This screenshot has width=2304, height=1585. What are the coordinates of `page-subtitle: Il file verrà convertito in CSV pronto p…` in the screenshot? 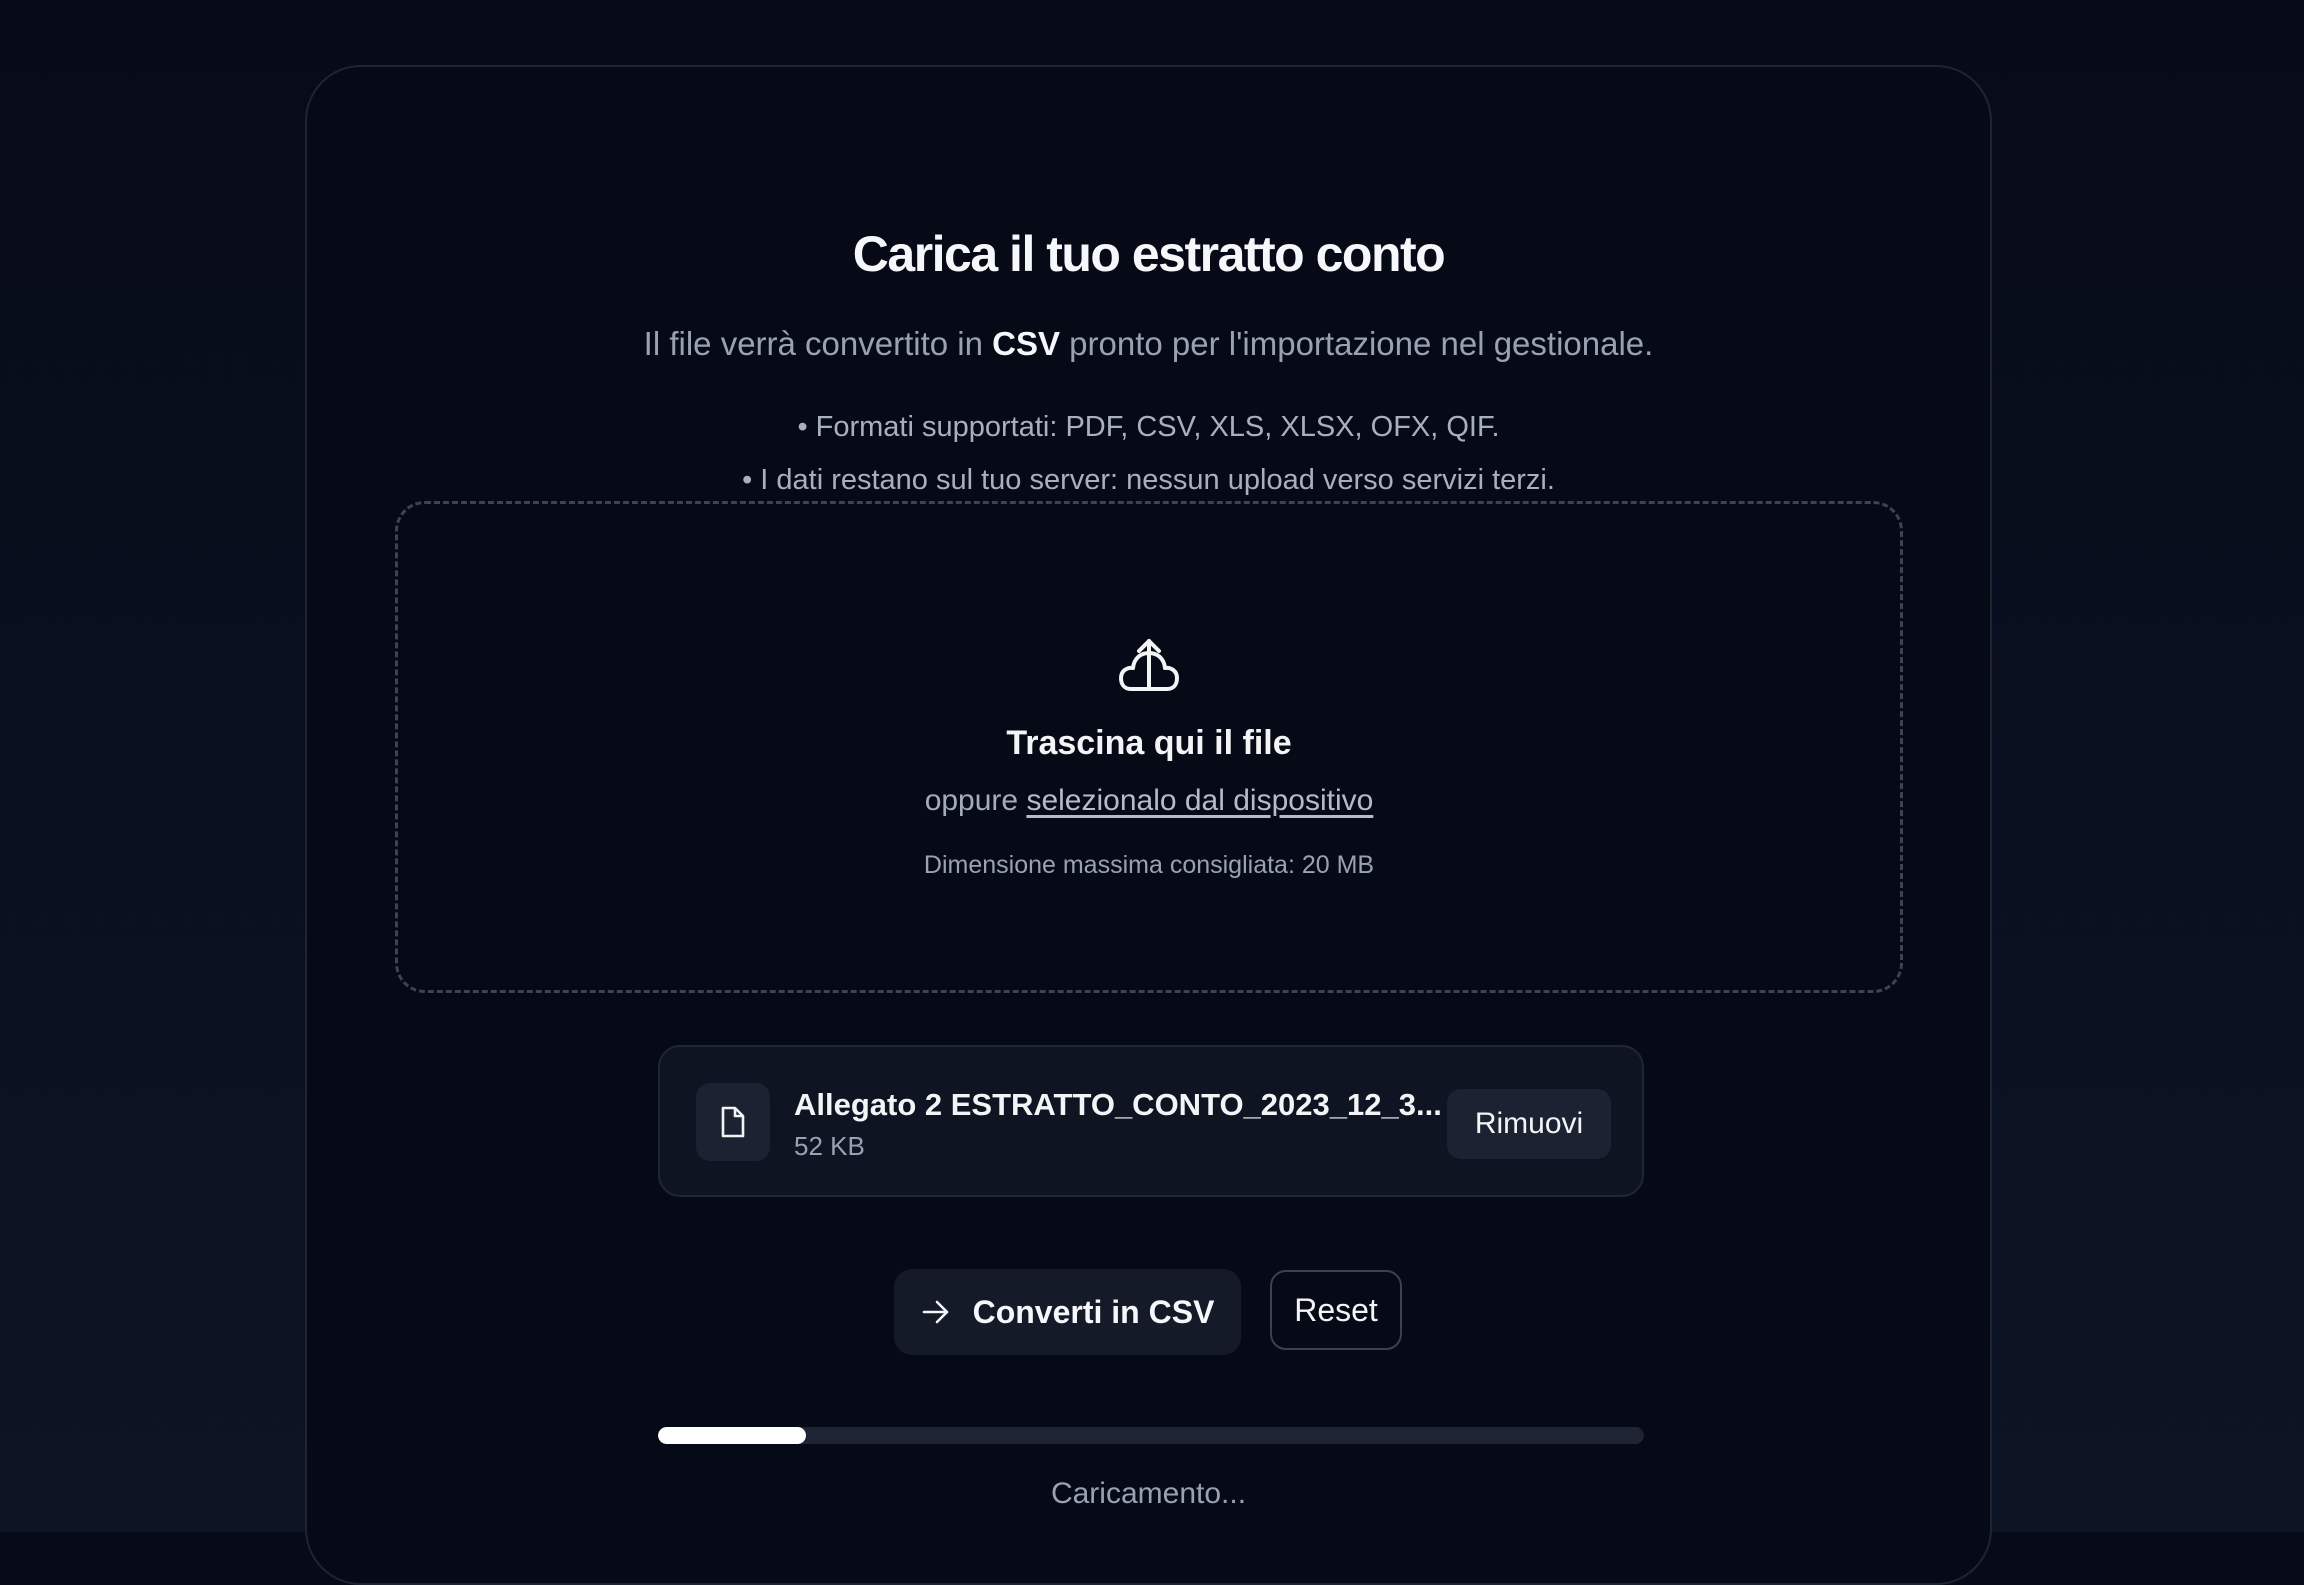 It's located at (1148, 344).